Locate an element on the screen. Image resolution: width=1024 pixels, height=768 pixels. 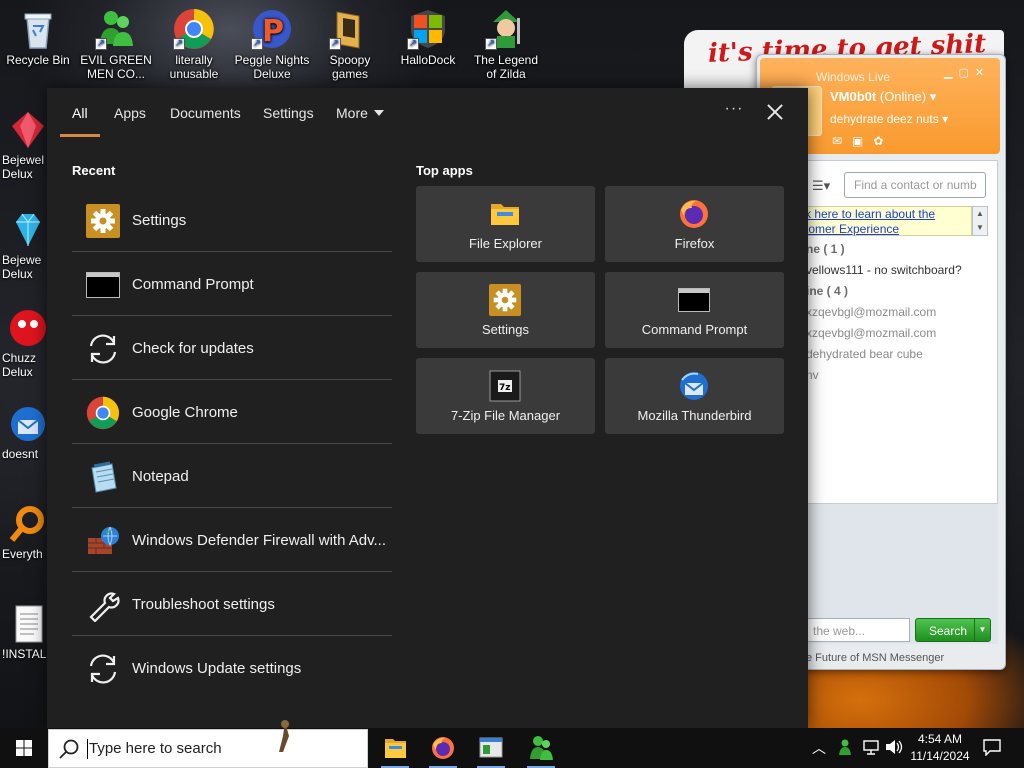
recent-item-check-updates: Check for updates is located at coordinates (232, 348).